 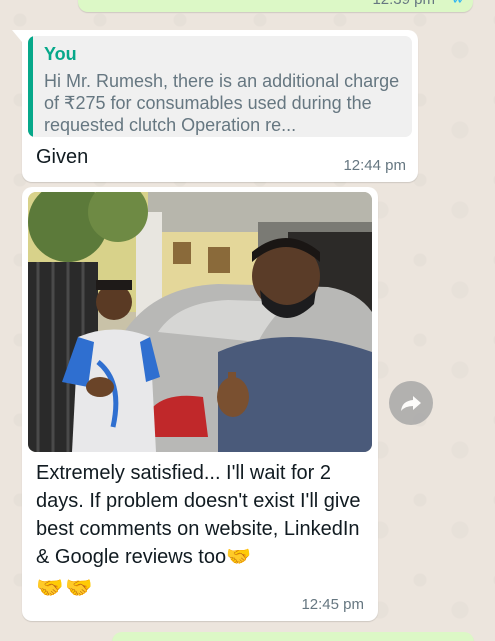 What do you see at coordinates (30, 86) in the screenshot?
I see `quote-accent-bar` at bounding box center [30, 86].